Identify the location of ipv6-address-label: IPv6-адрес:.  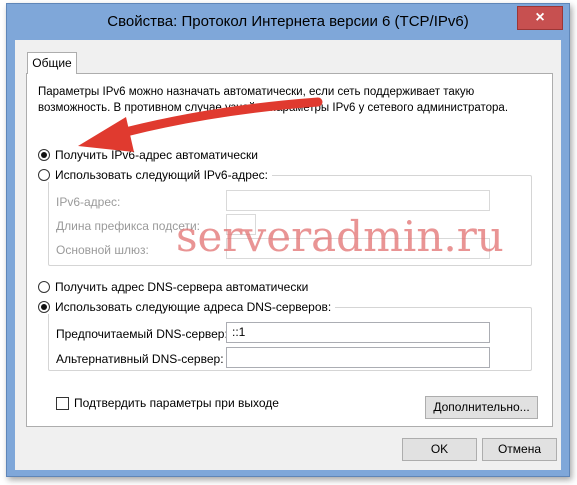
(88, 202).